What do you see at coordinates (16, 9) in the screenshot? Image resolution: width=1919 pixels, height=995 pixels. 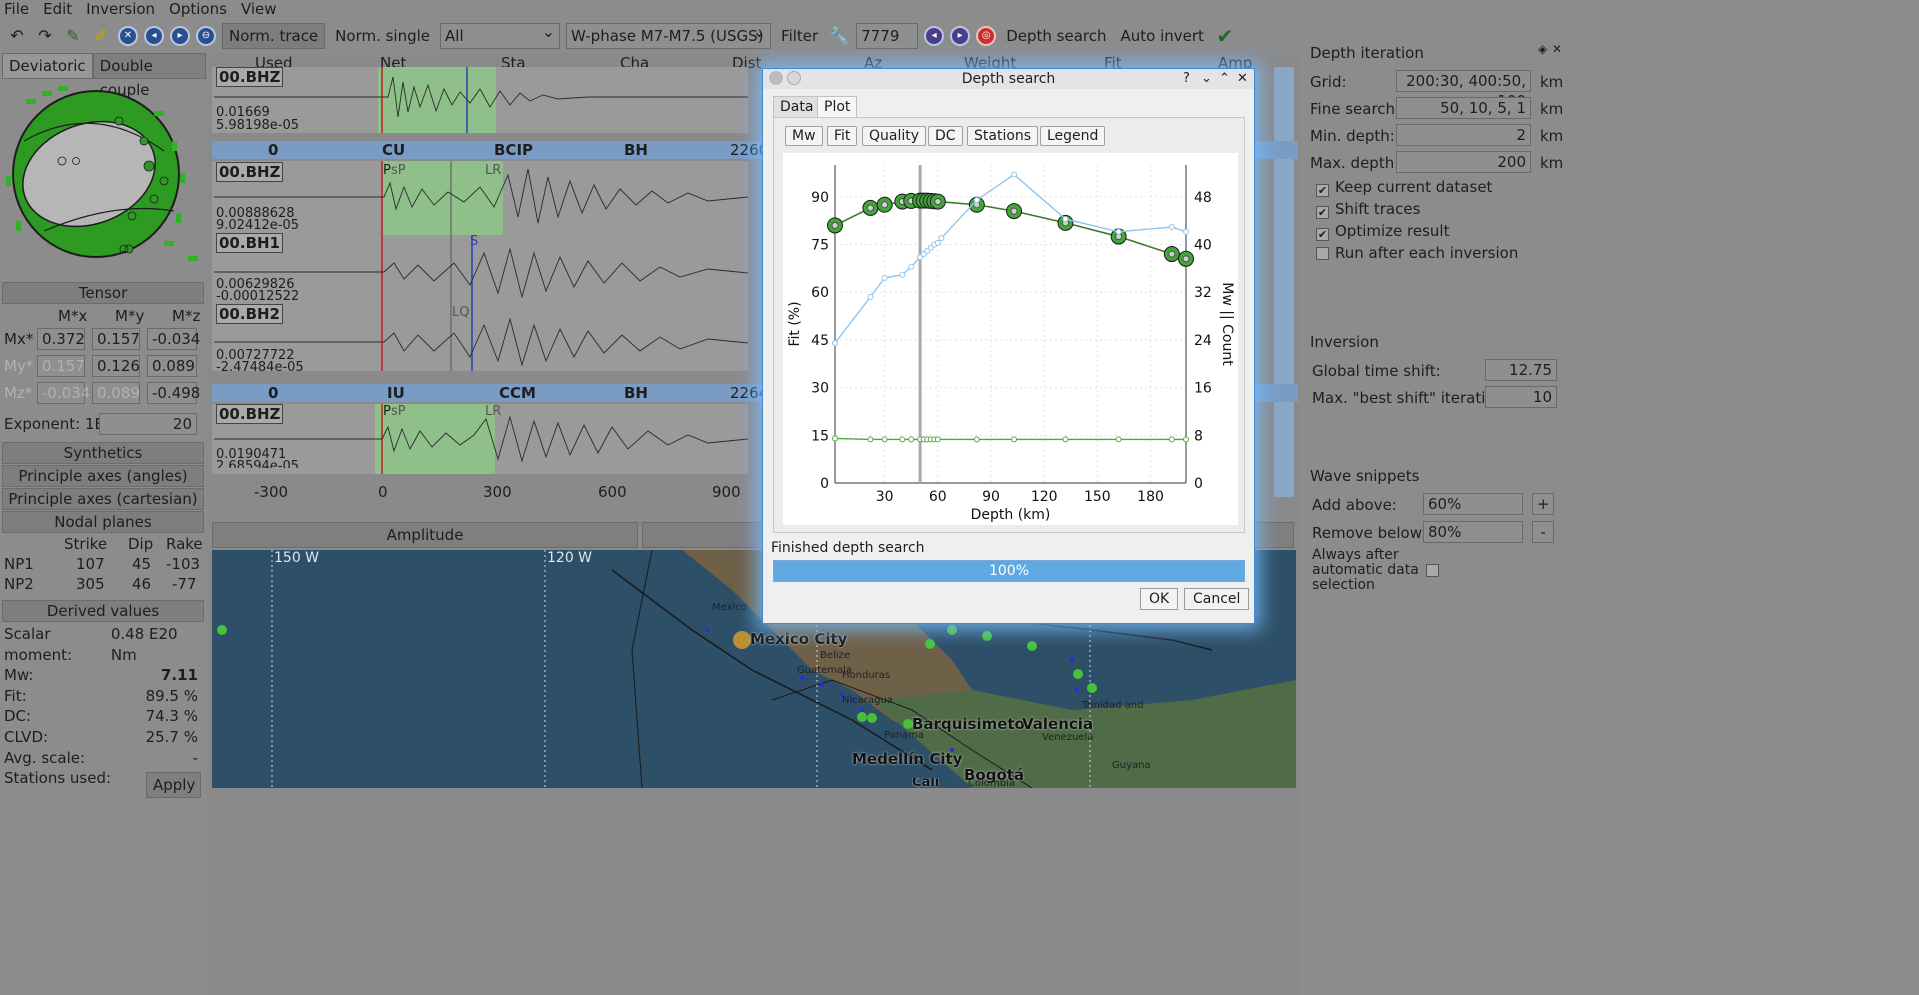 I see `menu-file: File` at bounding box center [16, 9].